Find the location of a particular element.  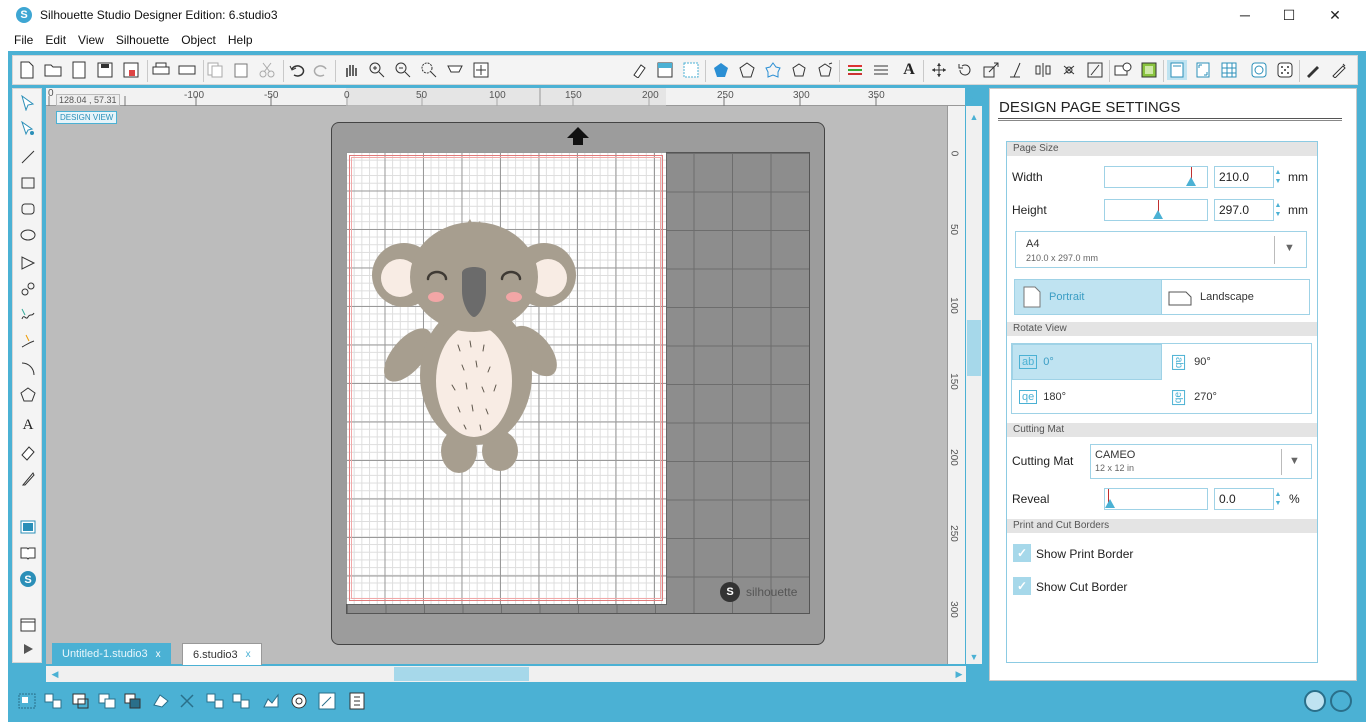

maximize-button: ☐ is located at coordinates (1289, 15).